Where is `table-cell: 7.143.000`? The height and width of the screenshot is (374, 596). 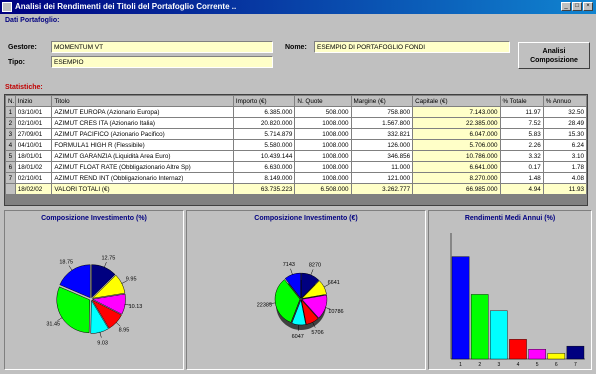
table-cell: 7.143.000 is located at coordinates (456, 112).